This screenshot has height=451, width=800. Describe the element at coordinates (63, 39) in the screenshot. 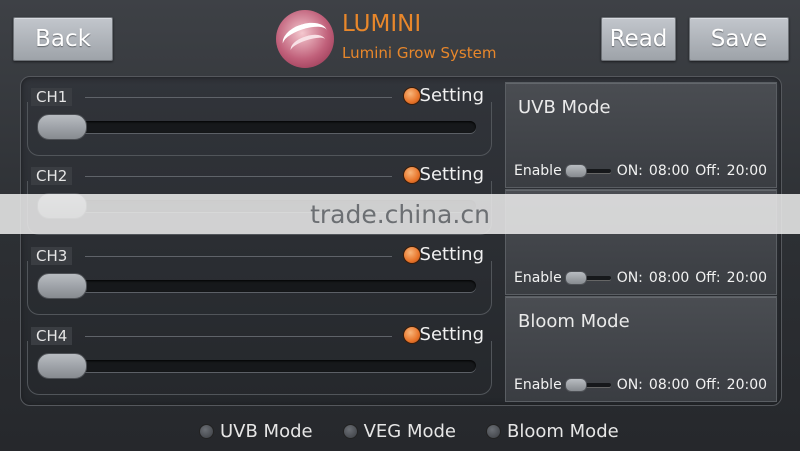

I see `back-button: Back` at that location.